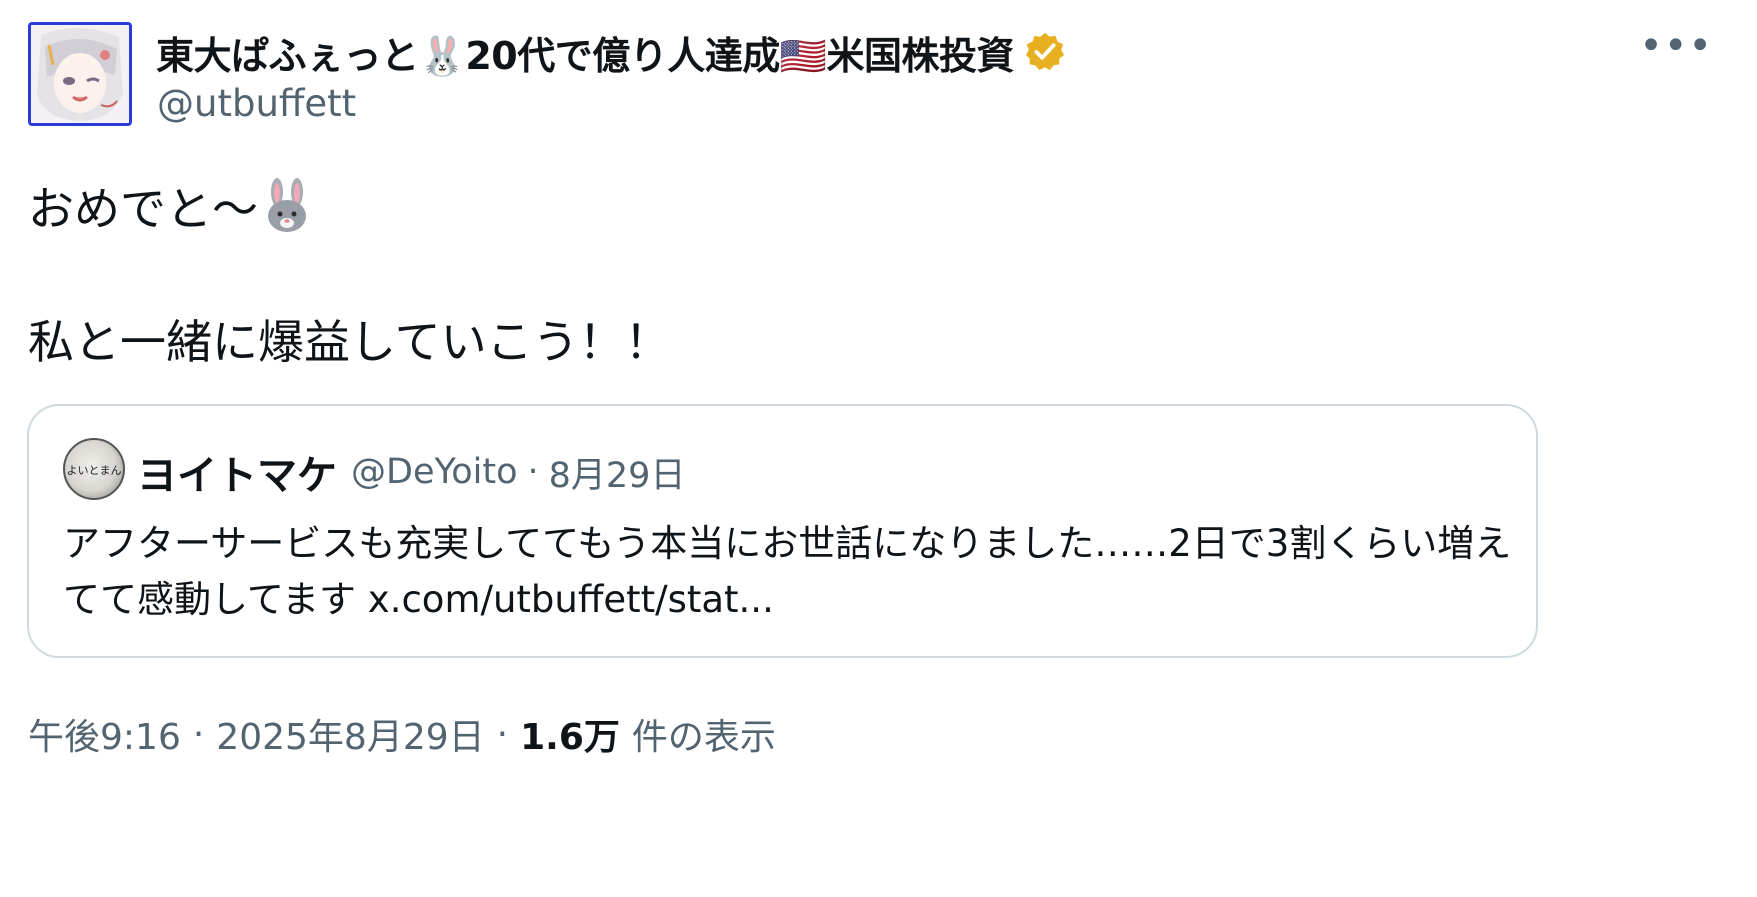 The height and width of the screenshot is (897, 1757). What do you see at coordinates (1045, 52) in the screenshot?
I see `verified-badge-icon` at bounding box center [1045, 52].